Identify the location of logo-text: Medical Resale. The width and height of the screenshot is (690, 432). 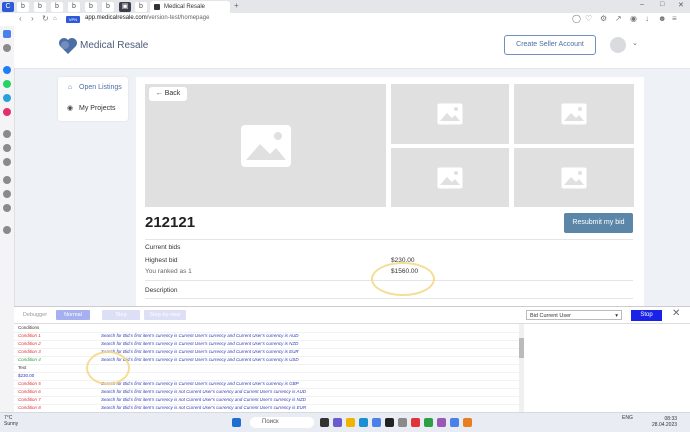
(114, 45).